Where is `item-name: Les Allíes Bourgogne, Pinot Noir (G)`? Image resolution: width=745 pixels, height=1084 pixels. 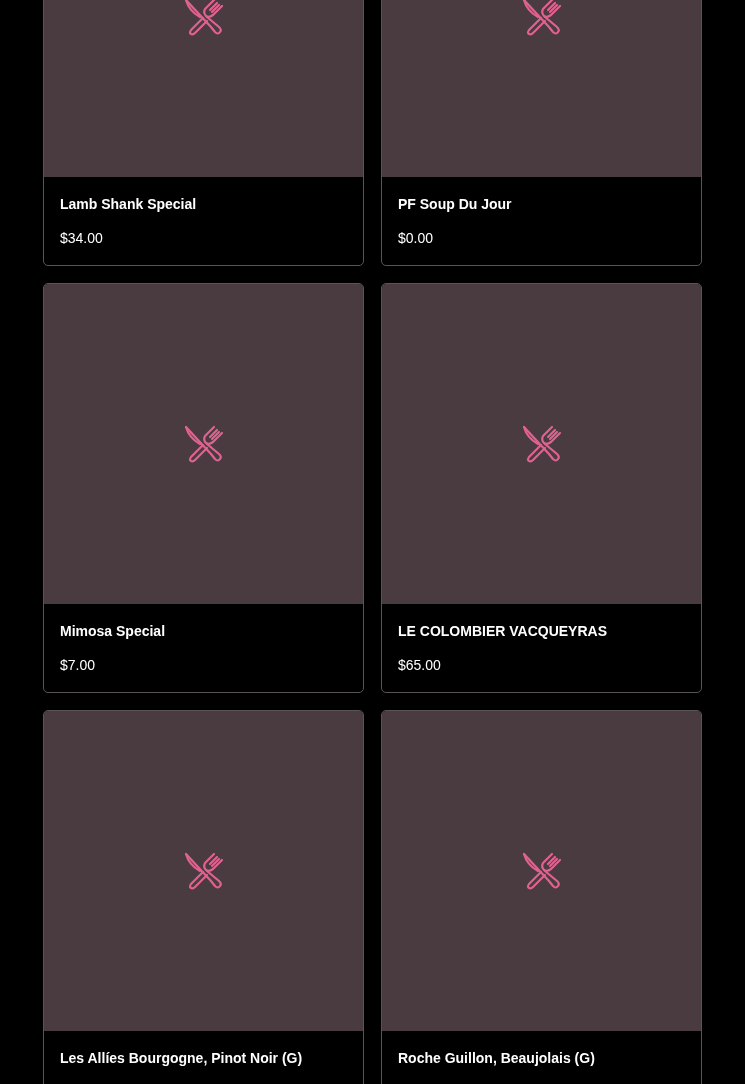
item-name: Les Allíes Bourgogne, Pinot Noir (G) is located at coordinates (182, 1058).